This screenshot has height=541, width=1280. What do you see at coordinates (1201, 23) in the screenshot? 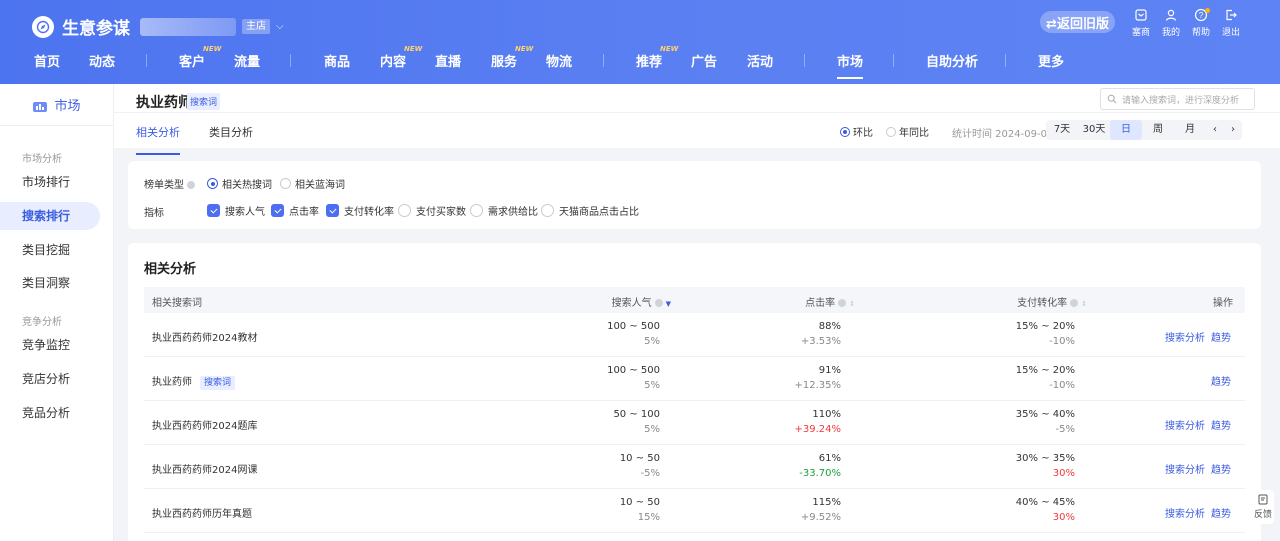
I see `help-icon: ? 帮助` at bounding box center [1201, 23].